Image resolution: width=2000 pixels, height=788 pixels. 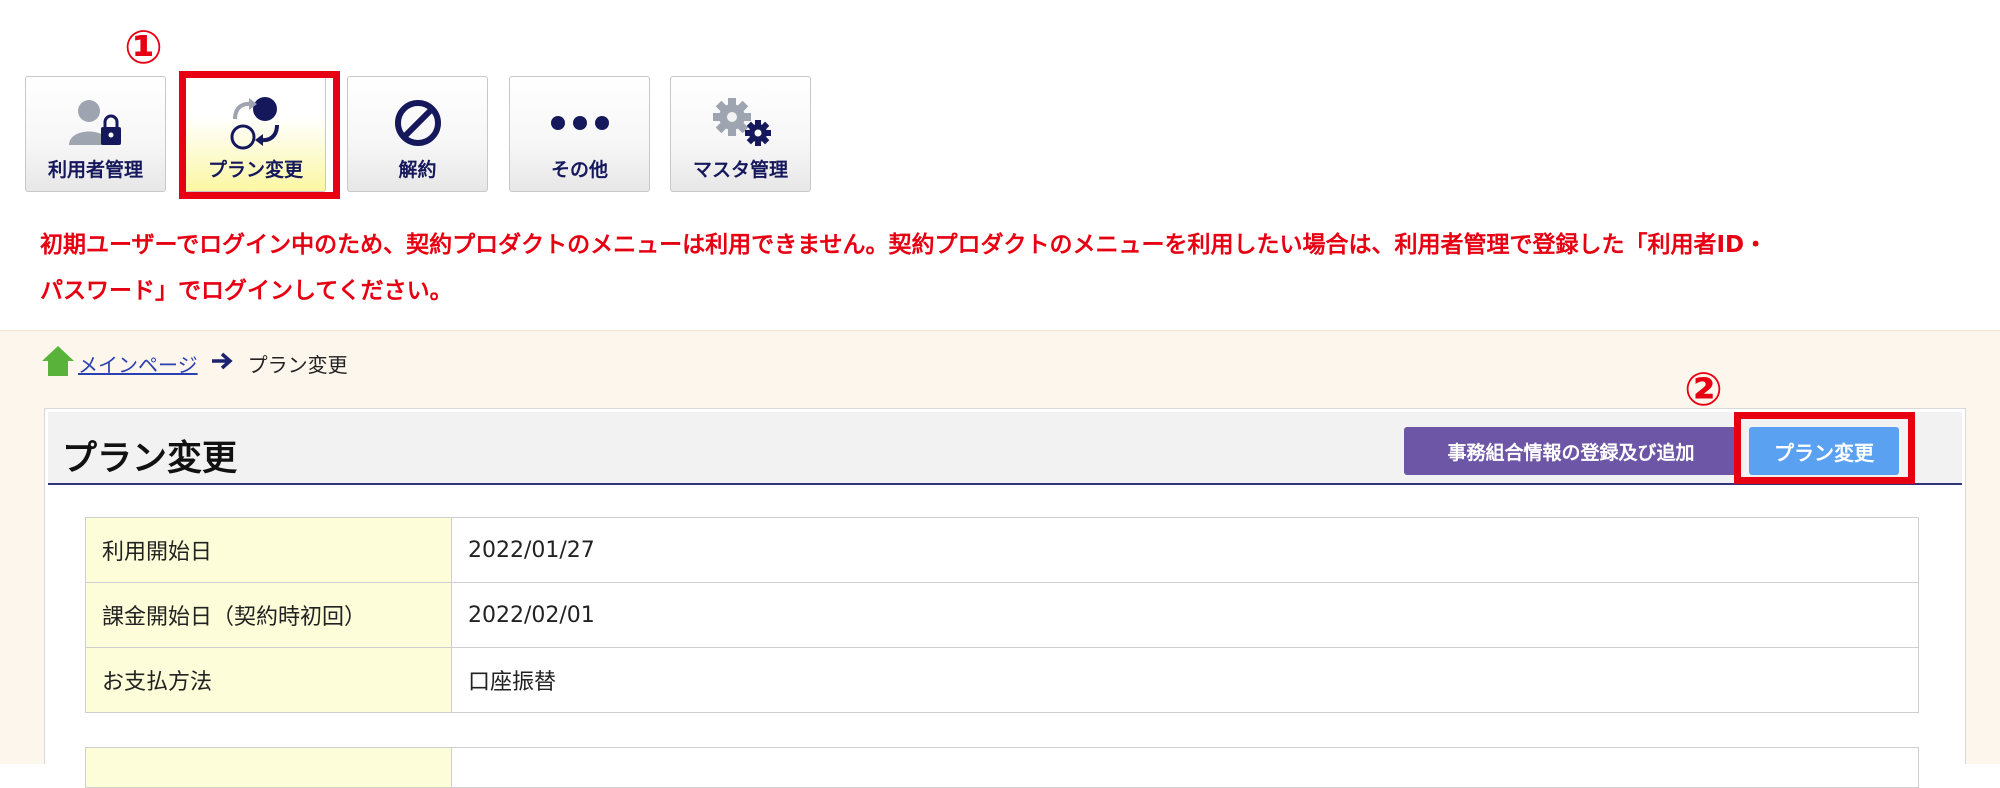 What do you see at coordinates (1185, 680) in the screenshot?
I see `row-value: 口座振替` at bounding box center [1185, 680].